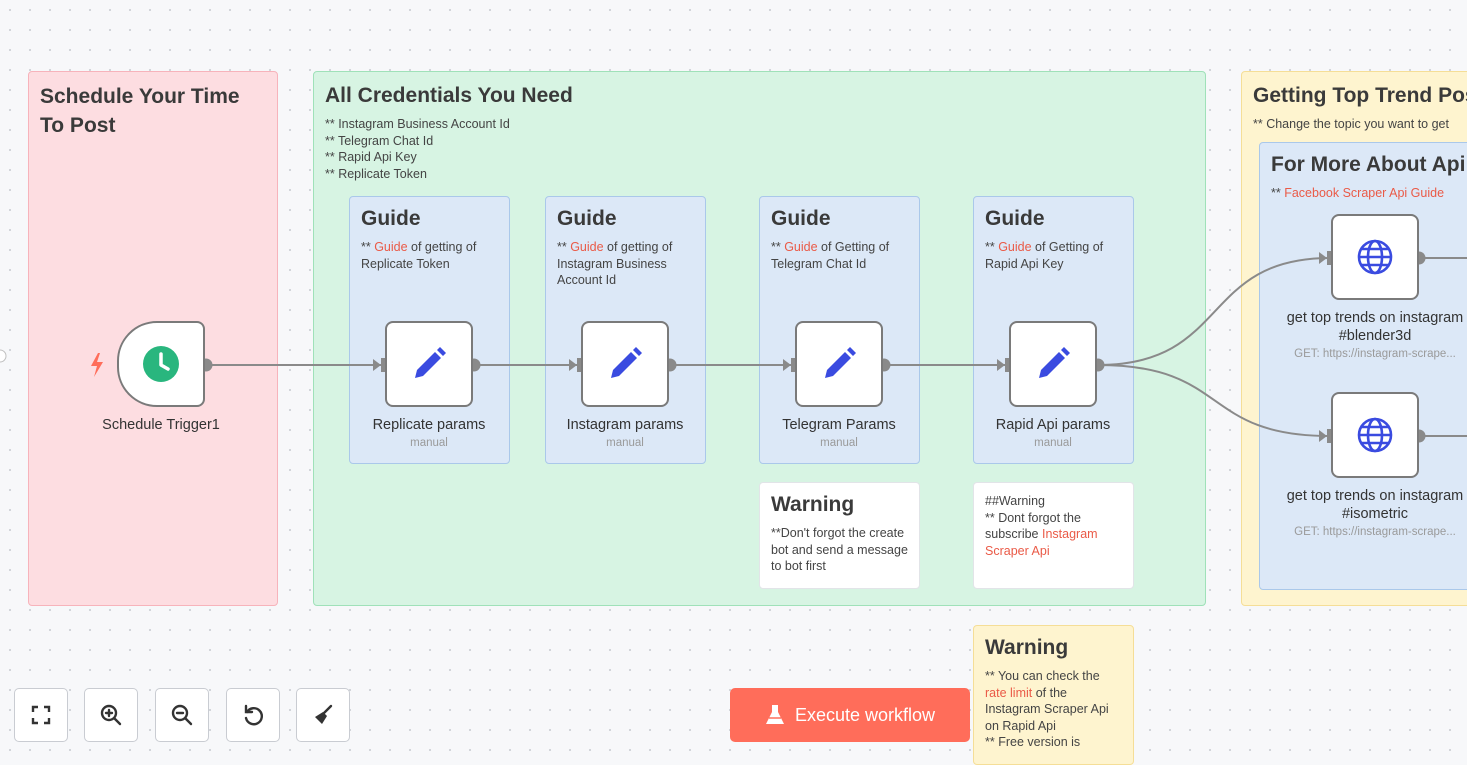 The height and width of the screenshot is (765, 1467). Describe the element at coordinates (161, 425) in the screenshot. I see `node-label: Schedule Trigger1` at that location.